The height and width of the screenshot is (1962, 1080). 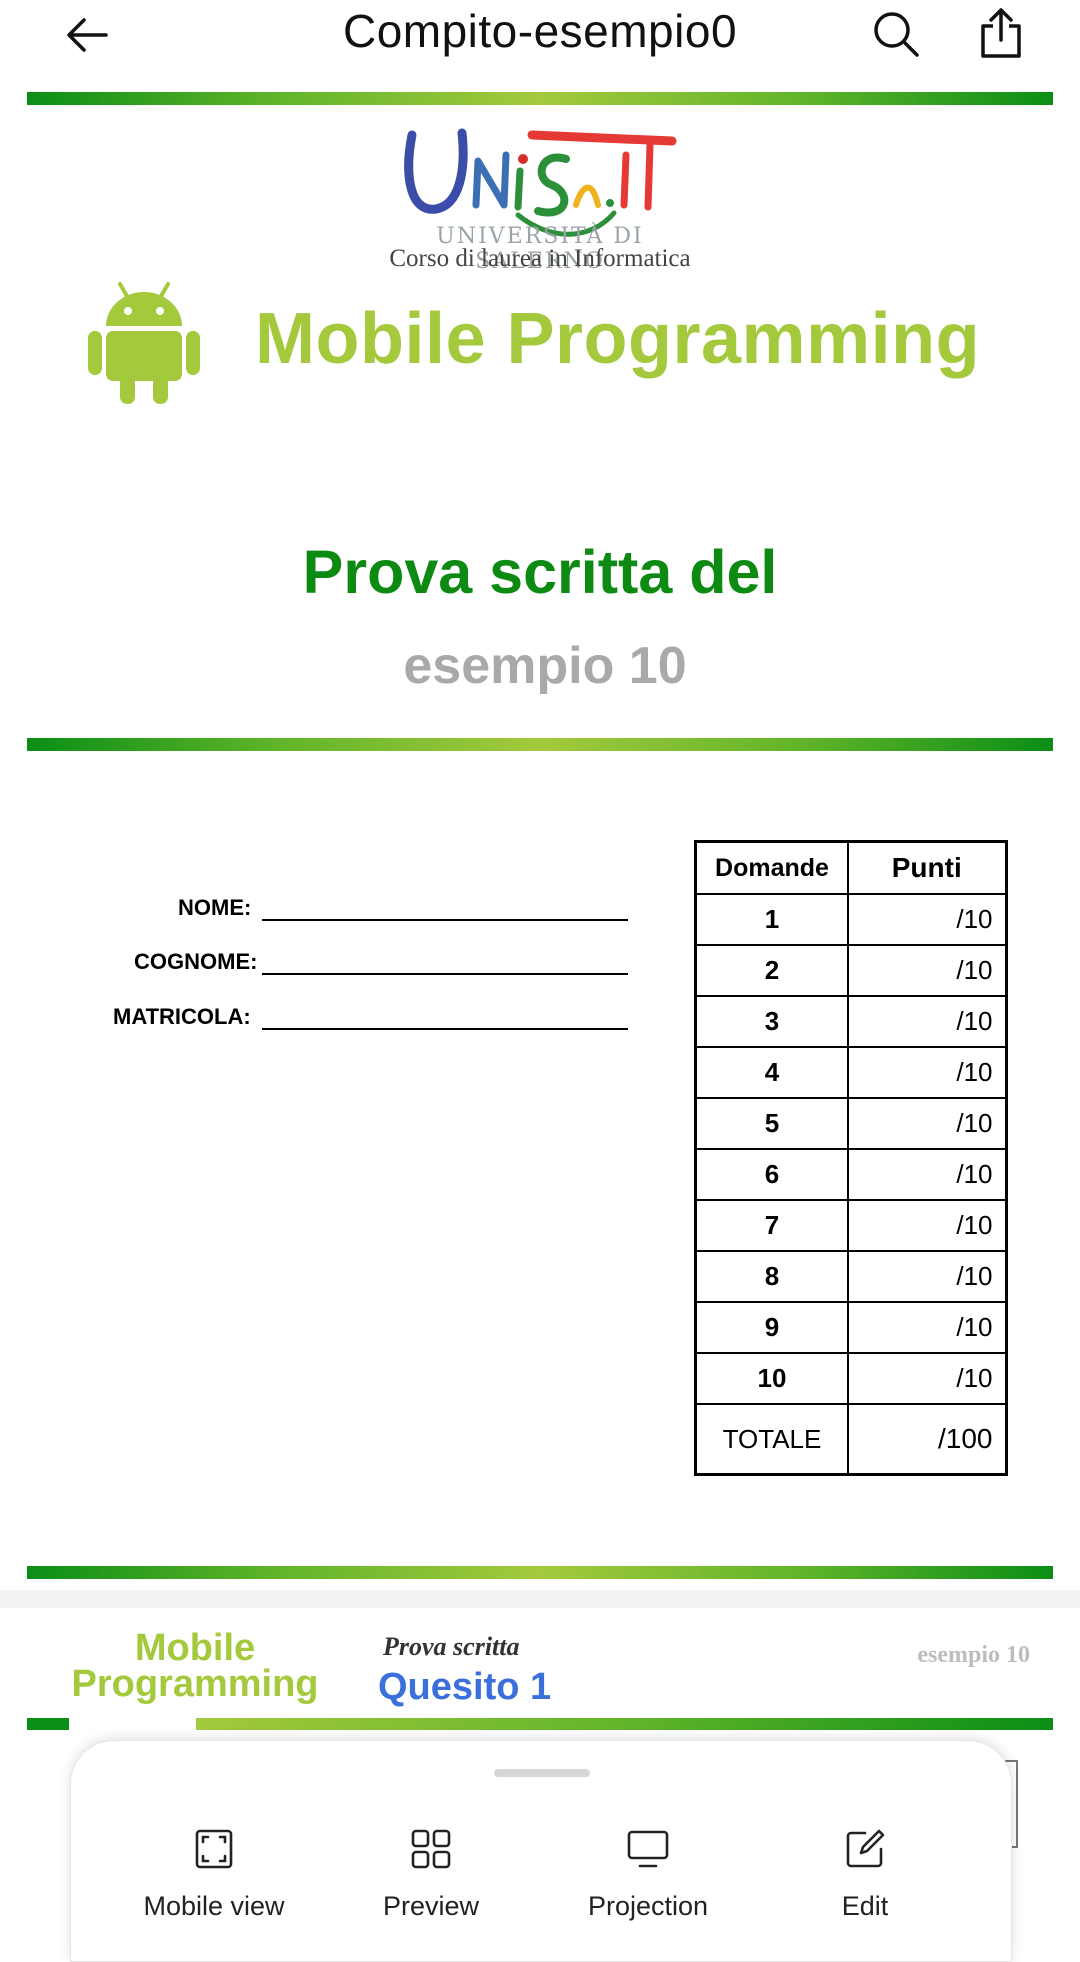 What do you see at coordinates (973, 1655) in the screenshot?
I see `page2-exam-date: esempio 10` at bounding box center [973, 1655].